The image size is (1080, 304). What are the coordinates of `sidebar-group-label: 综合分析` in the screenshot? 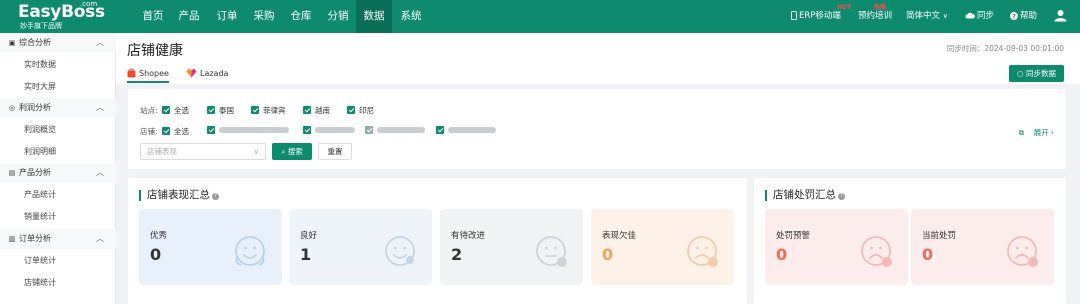 It's located at (35, 42).